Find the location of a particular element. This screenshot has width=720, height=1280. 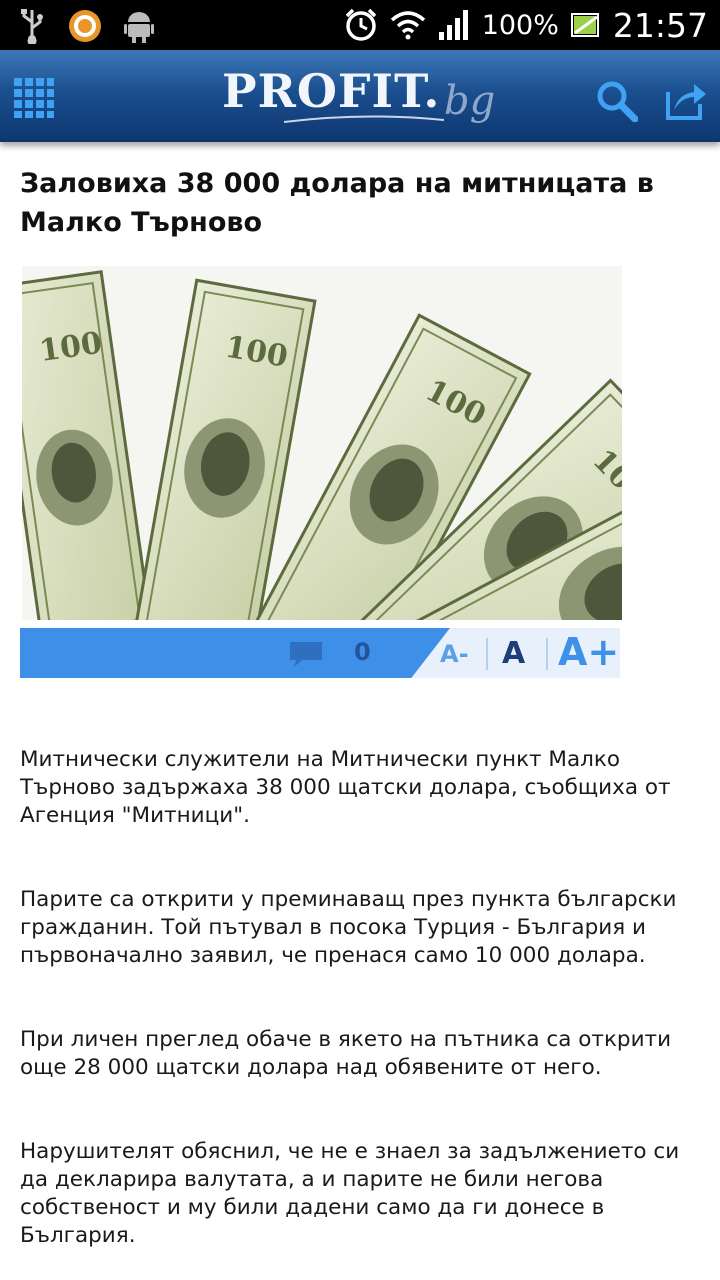

logo-swoosh-icon is located at coordinates (364, 119).